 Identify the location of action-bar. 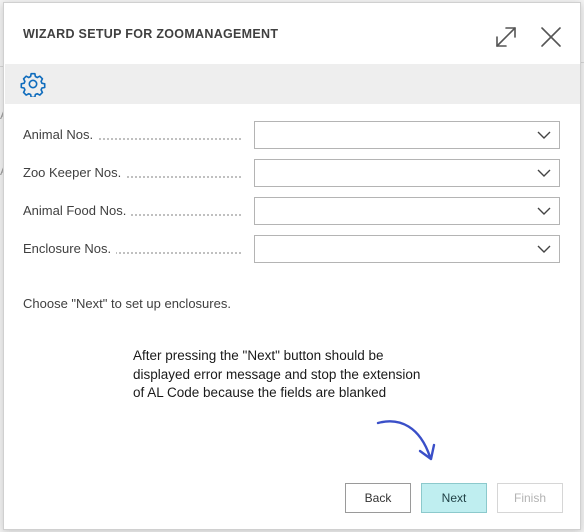
(292, 84).